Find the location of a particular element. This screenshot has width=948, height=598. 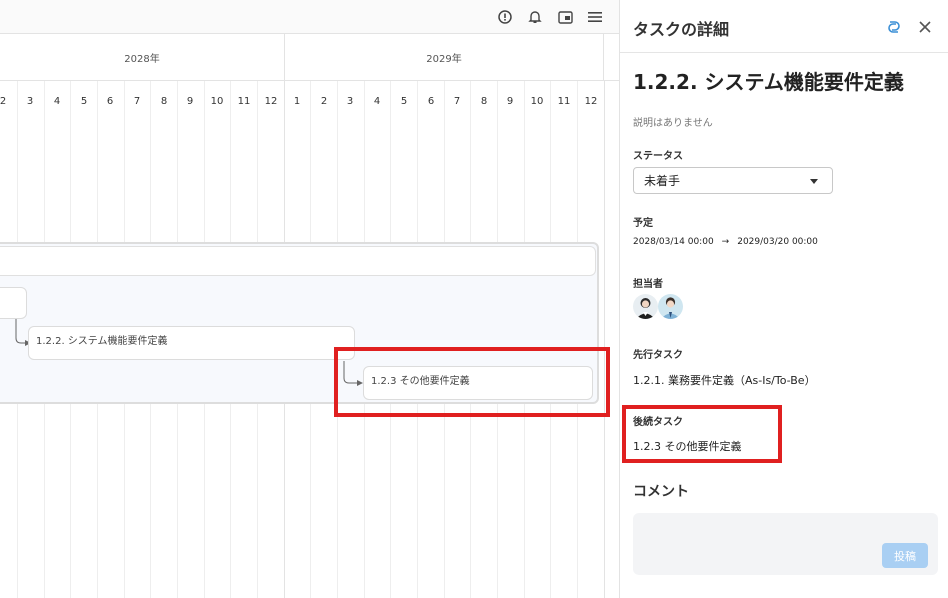

year-header-row: 2028年 2029年 is located at coordinates (309, 57).